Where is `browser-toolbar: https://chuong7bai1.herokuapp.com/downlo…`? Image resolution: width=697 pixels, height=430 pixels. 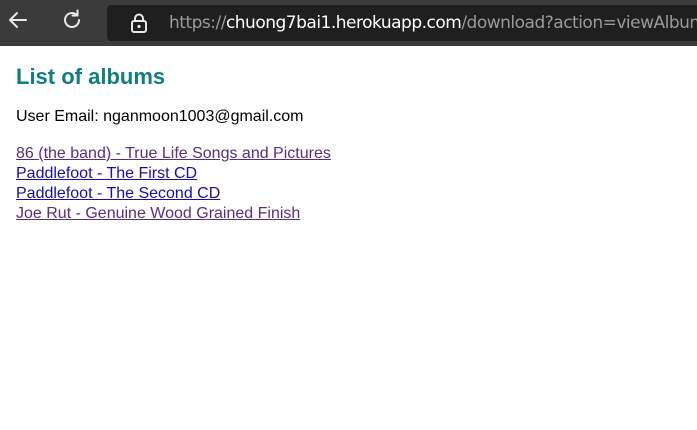
browser-toolbar: https://chuong7bai1.herokuapp.com/downlo… is located at coordinates (348, 23).